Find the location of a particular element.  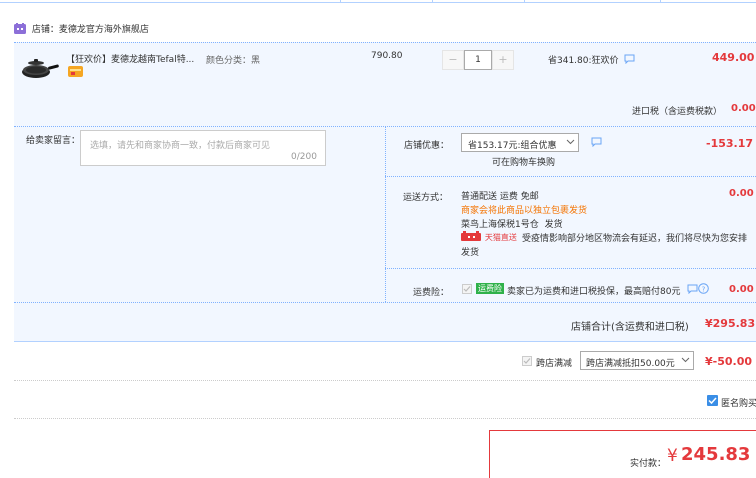

shipping-warehouse: 菜鸟上海保税1号仓 发货 is located at coordinates (512, 223).